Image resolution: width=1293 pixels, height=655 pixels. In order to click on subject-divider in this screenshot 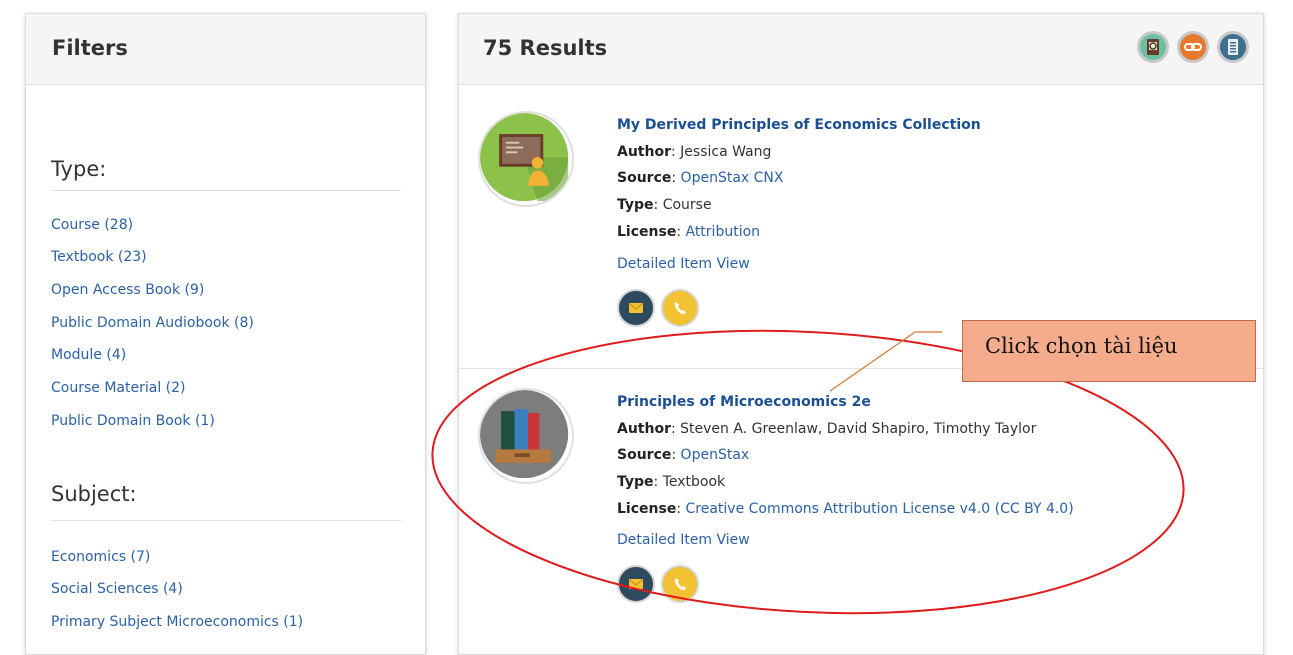, I will do `click(226, 520)`.